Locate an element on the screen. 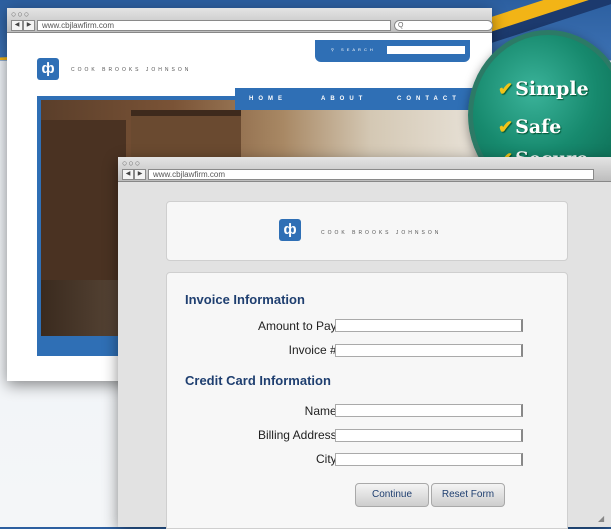  invoice-section-title: Invoice Information is located at coordinates (245, 299).